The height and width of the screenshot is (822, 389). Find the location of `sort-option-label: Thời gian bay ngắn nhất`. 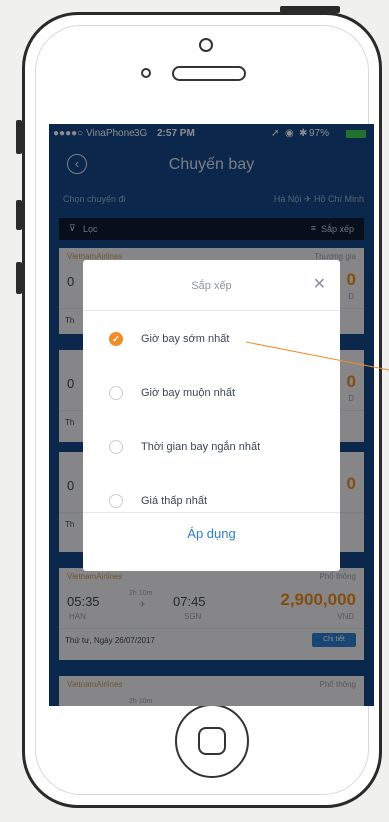

sort-option-label: Thời gian bay ngắn nhất is located at coordinates (201, 447).